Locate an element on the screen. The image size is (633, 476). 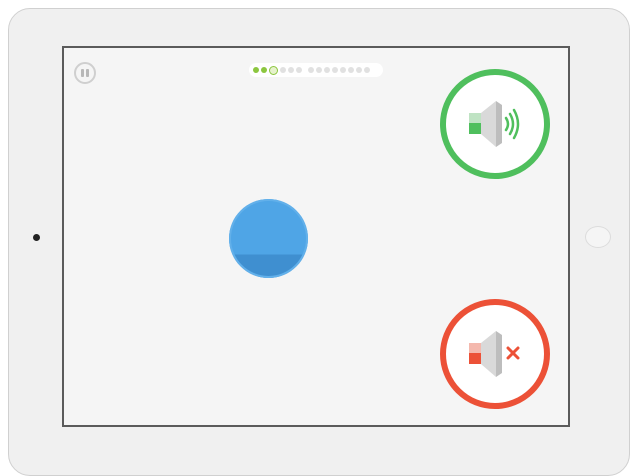
pause-icon-bar-right is located at coordinates (87, 73).